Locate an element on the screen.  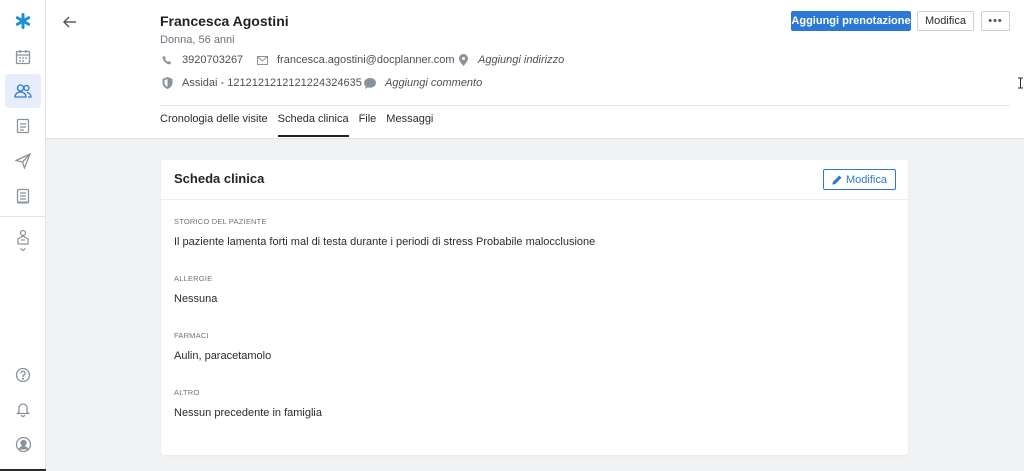
section-medications: FARMACI Aulin, paracetamolo is located at coordinates (222, 346).